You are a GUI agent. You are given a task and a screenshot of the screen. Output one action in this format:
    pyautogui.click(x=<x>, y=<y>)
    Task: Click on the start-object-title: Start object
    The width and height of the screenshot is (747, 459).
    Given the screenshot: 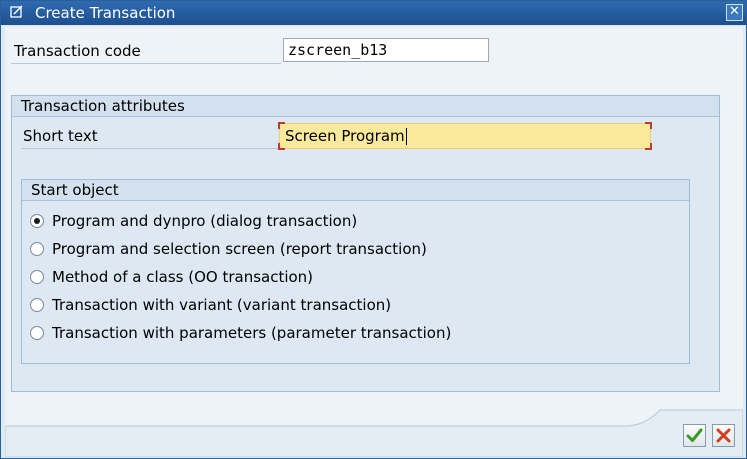 What is the action you would take?
    pyautogui.click(x=75, y=190)
    